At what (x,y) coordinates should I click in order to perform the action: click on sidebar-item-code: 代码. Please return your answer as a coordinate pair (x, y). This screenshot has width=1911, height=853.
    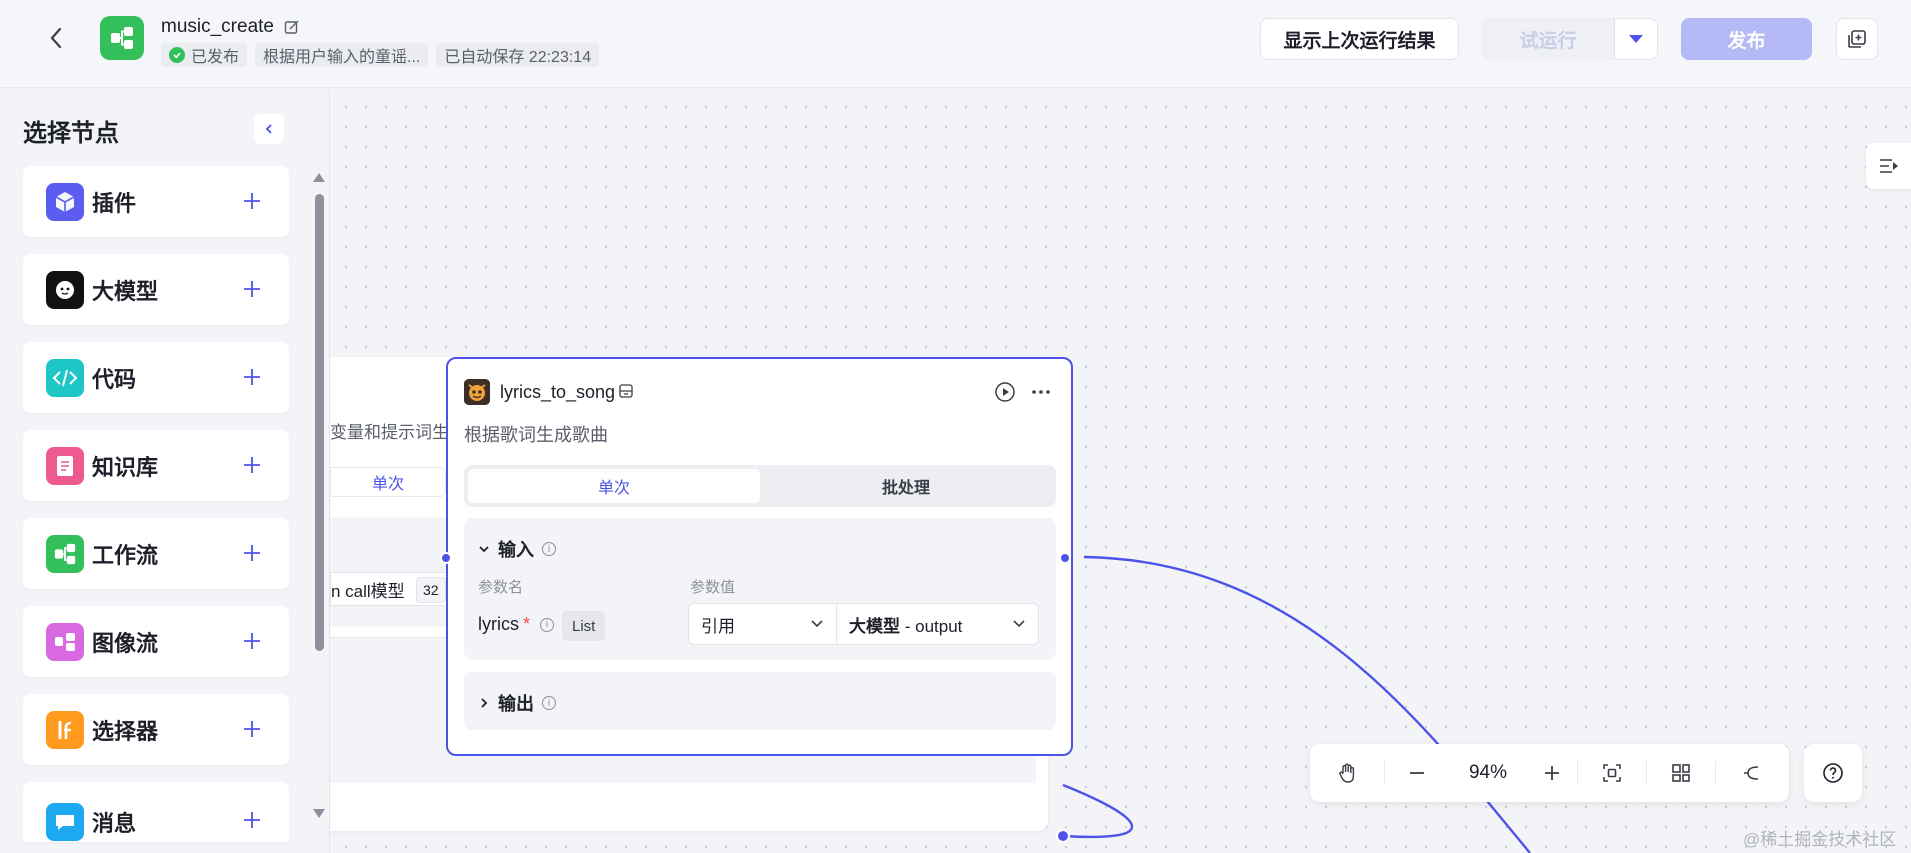
    Looking at the image, I should click on (156, 377).